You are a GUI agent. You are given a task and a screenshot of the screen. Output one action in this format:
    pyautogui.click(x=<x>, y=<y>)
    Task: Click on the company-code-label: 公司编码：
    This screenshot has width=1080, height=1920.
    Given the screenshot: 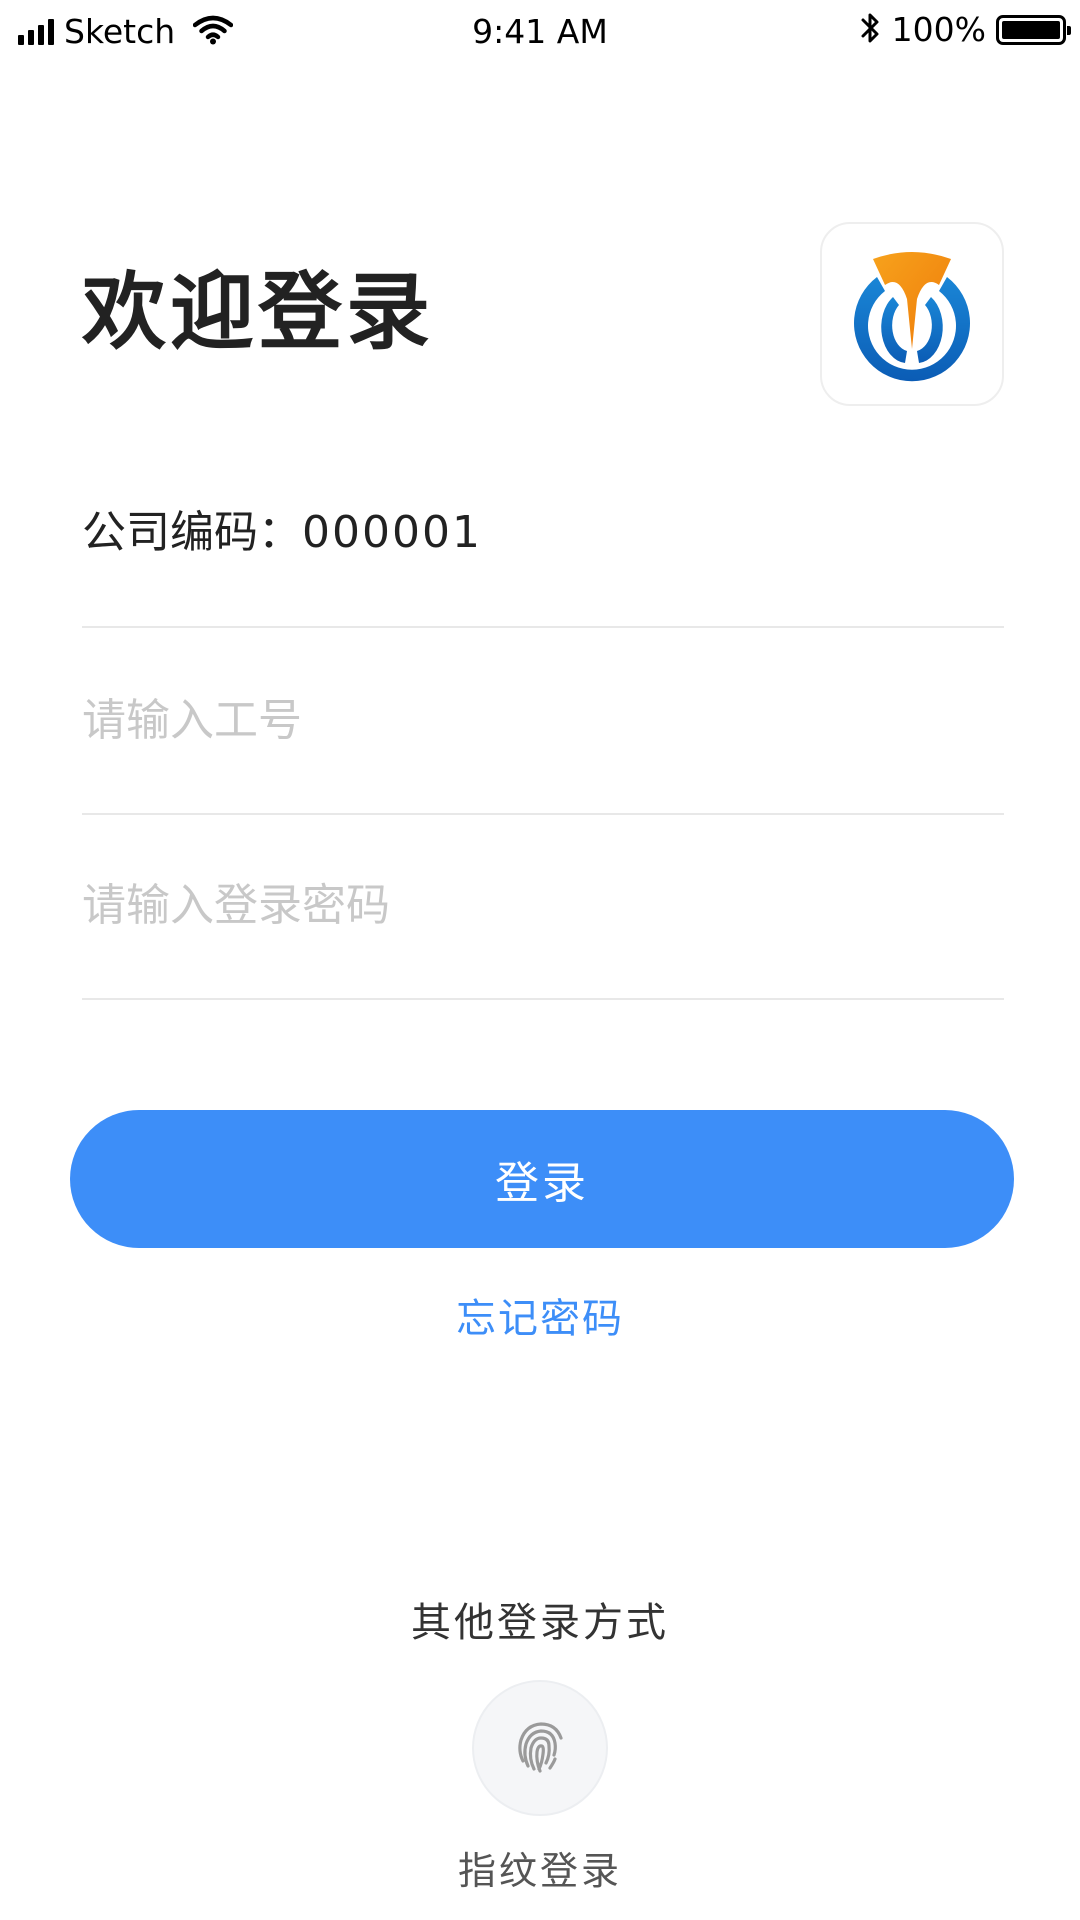 What is the action you would take?
    pyautogui.click(x=192, y=532)
    